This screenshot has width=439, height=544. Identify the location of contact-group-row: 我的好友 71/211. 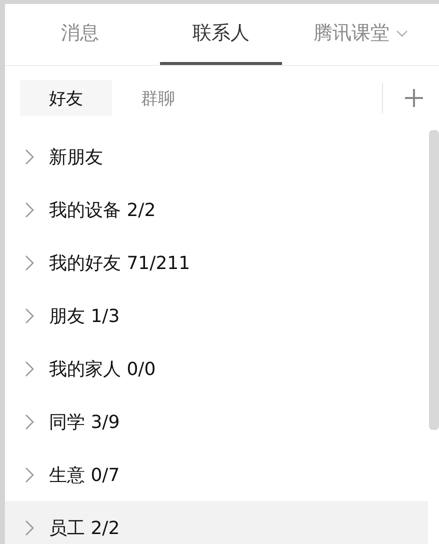
(216, 262).